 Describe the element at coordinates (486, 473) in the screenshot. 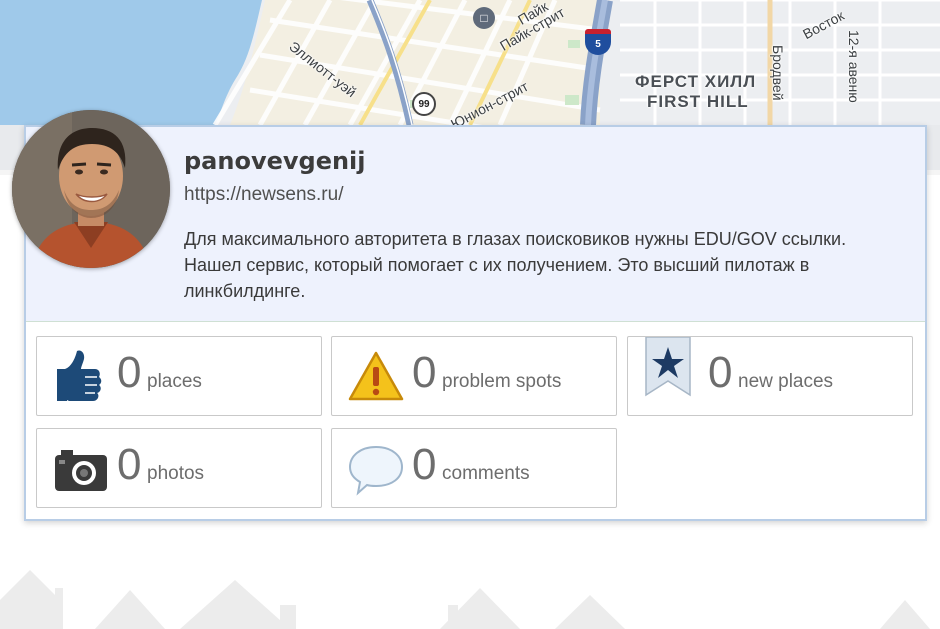

I see `comments-label: comments` at that location.